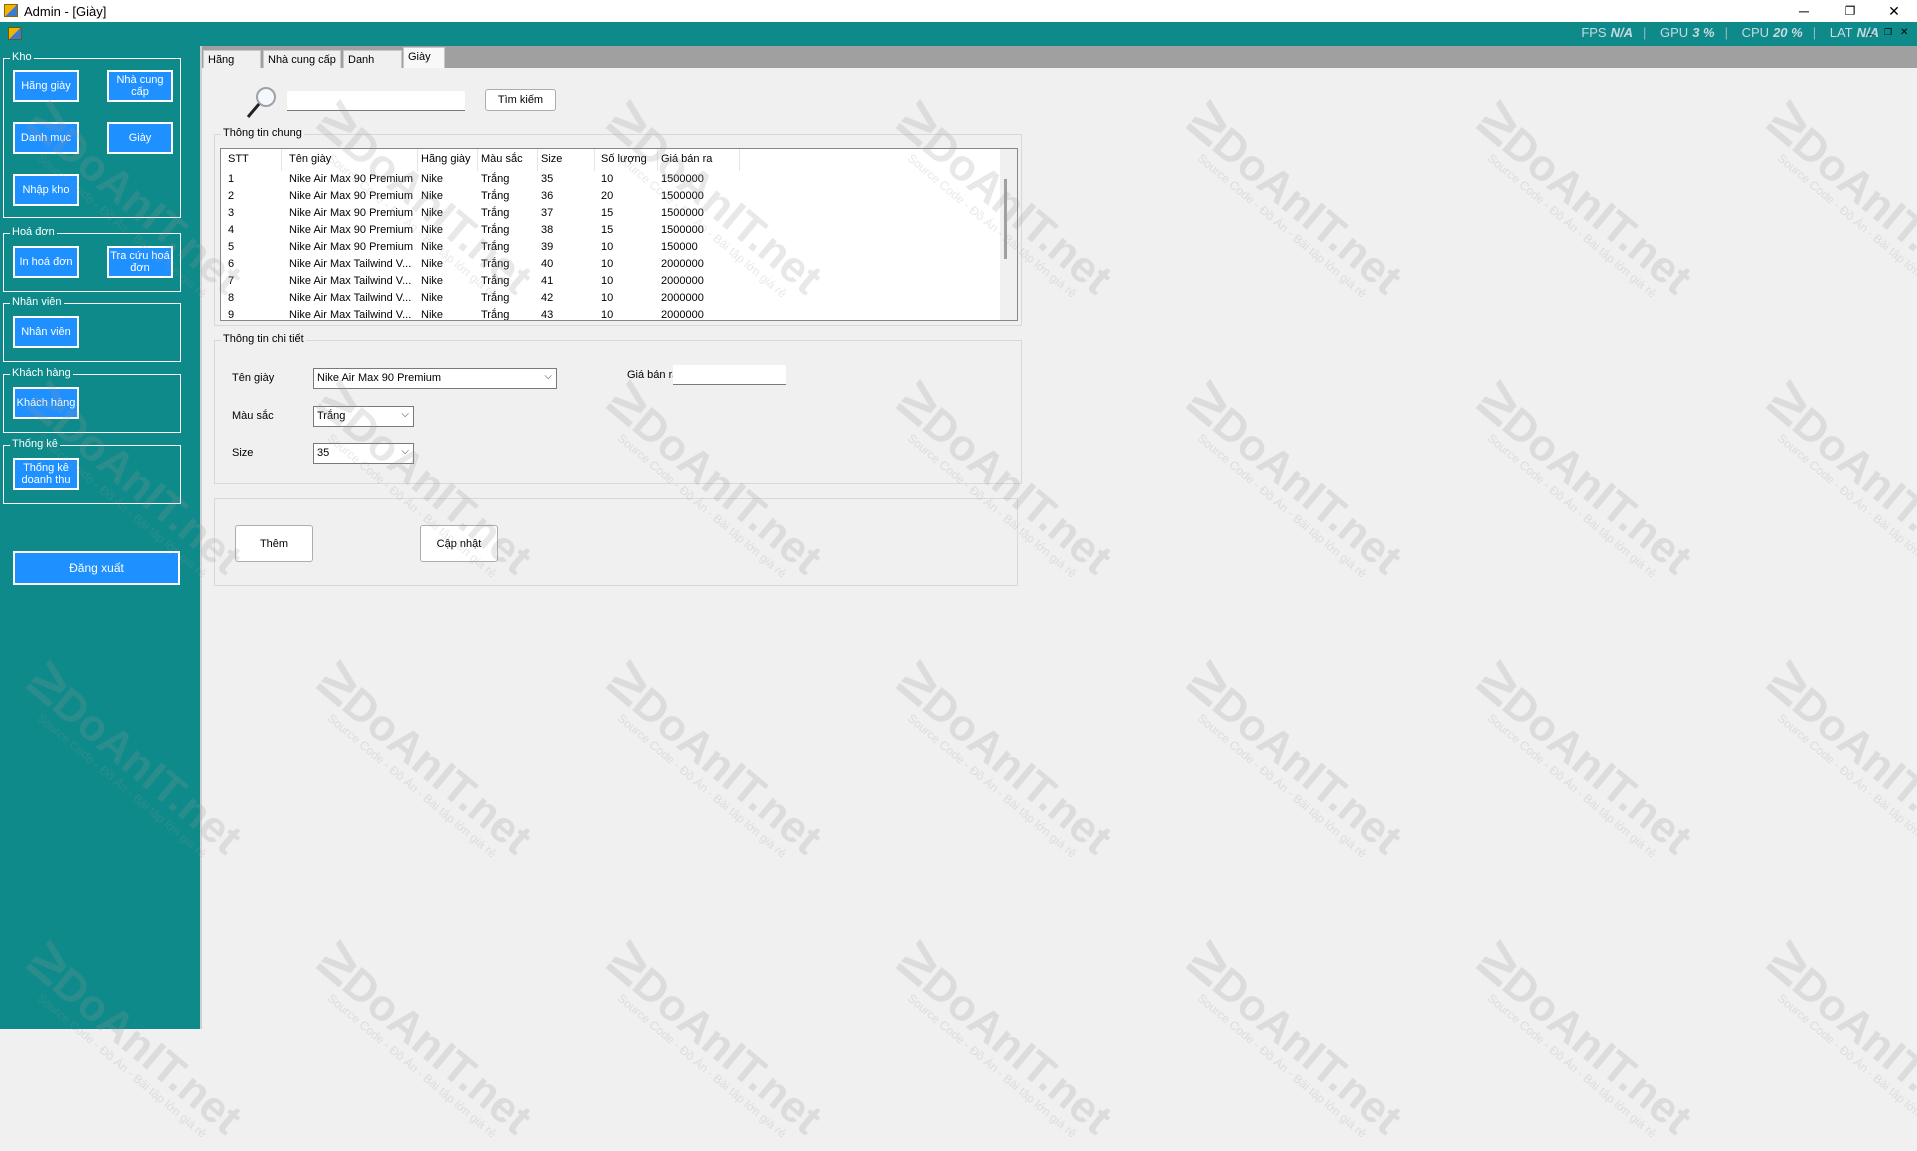 This screenshot has height=1151, width=1917. What do you see at coordinates (274, 543) in the screenshot?
I see `add-button: Thêm` at bounding box center [274, 543].